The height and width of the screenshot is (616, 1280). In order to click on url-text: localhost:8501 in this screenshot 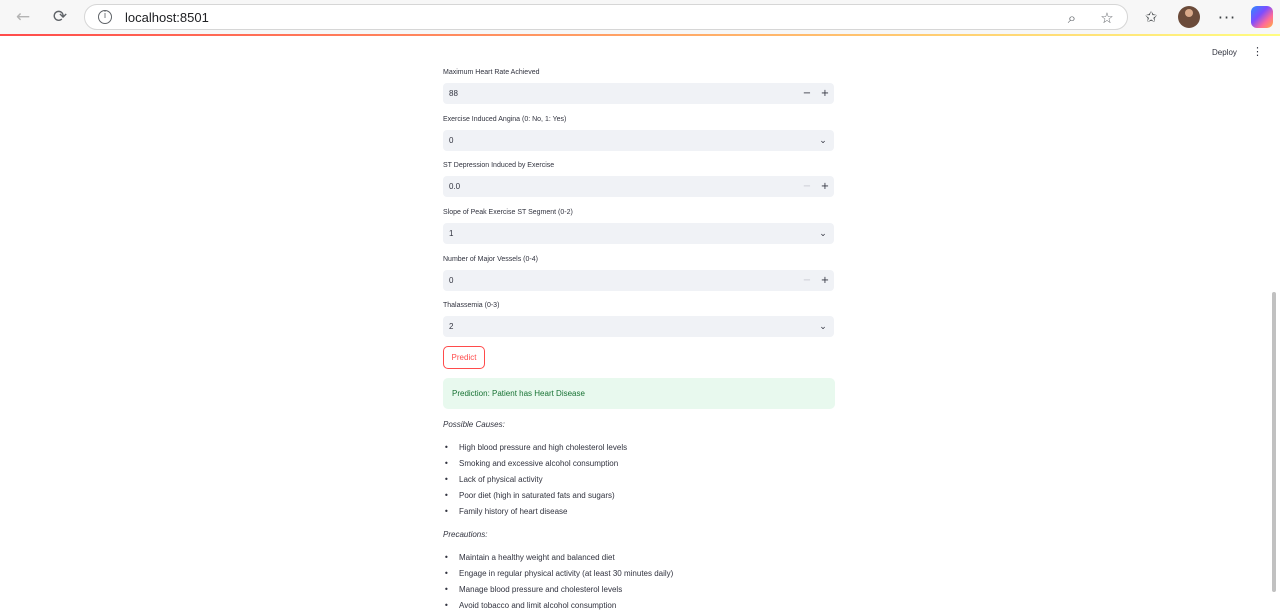, I will do `click(167, 17)`.